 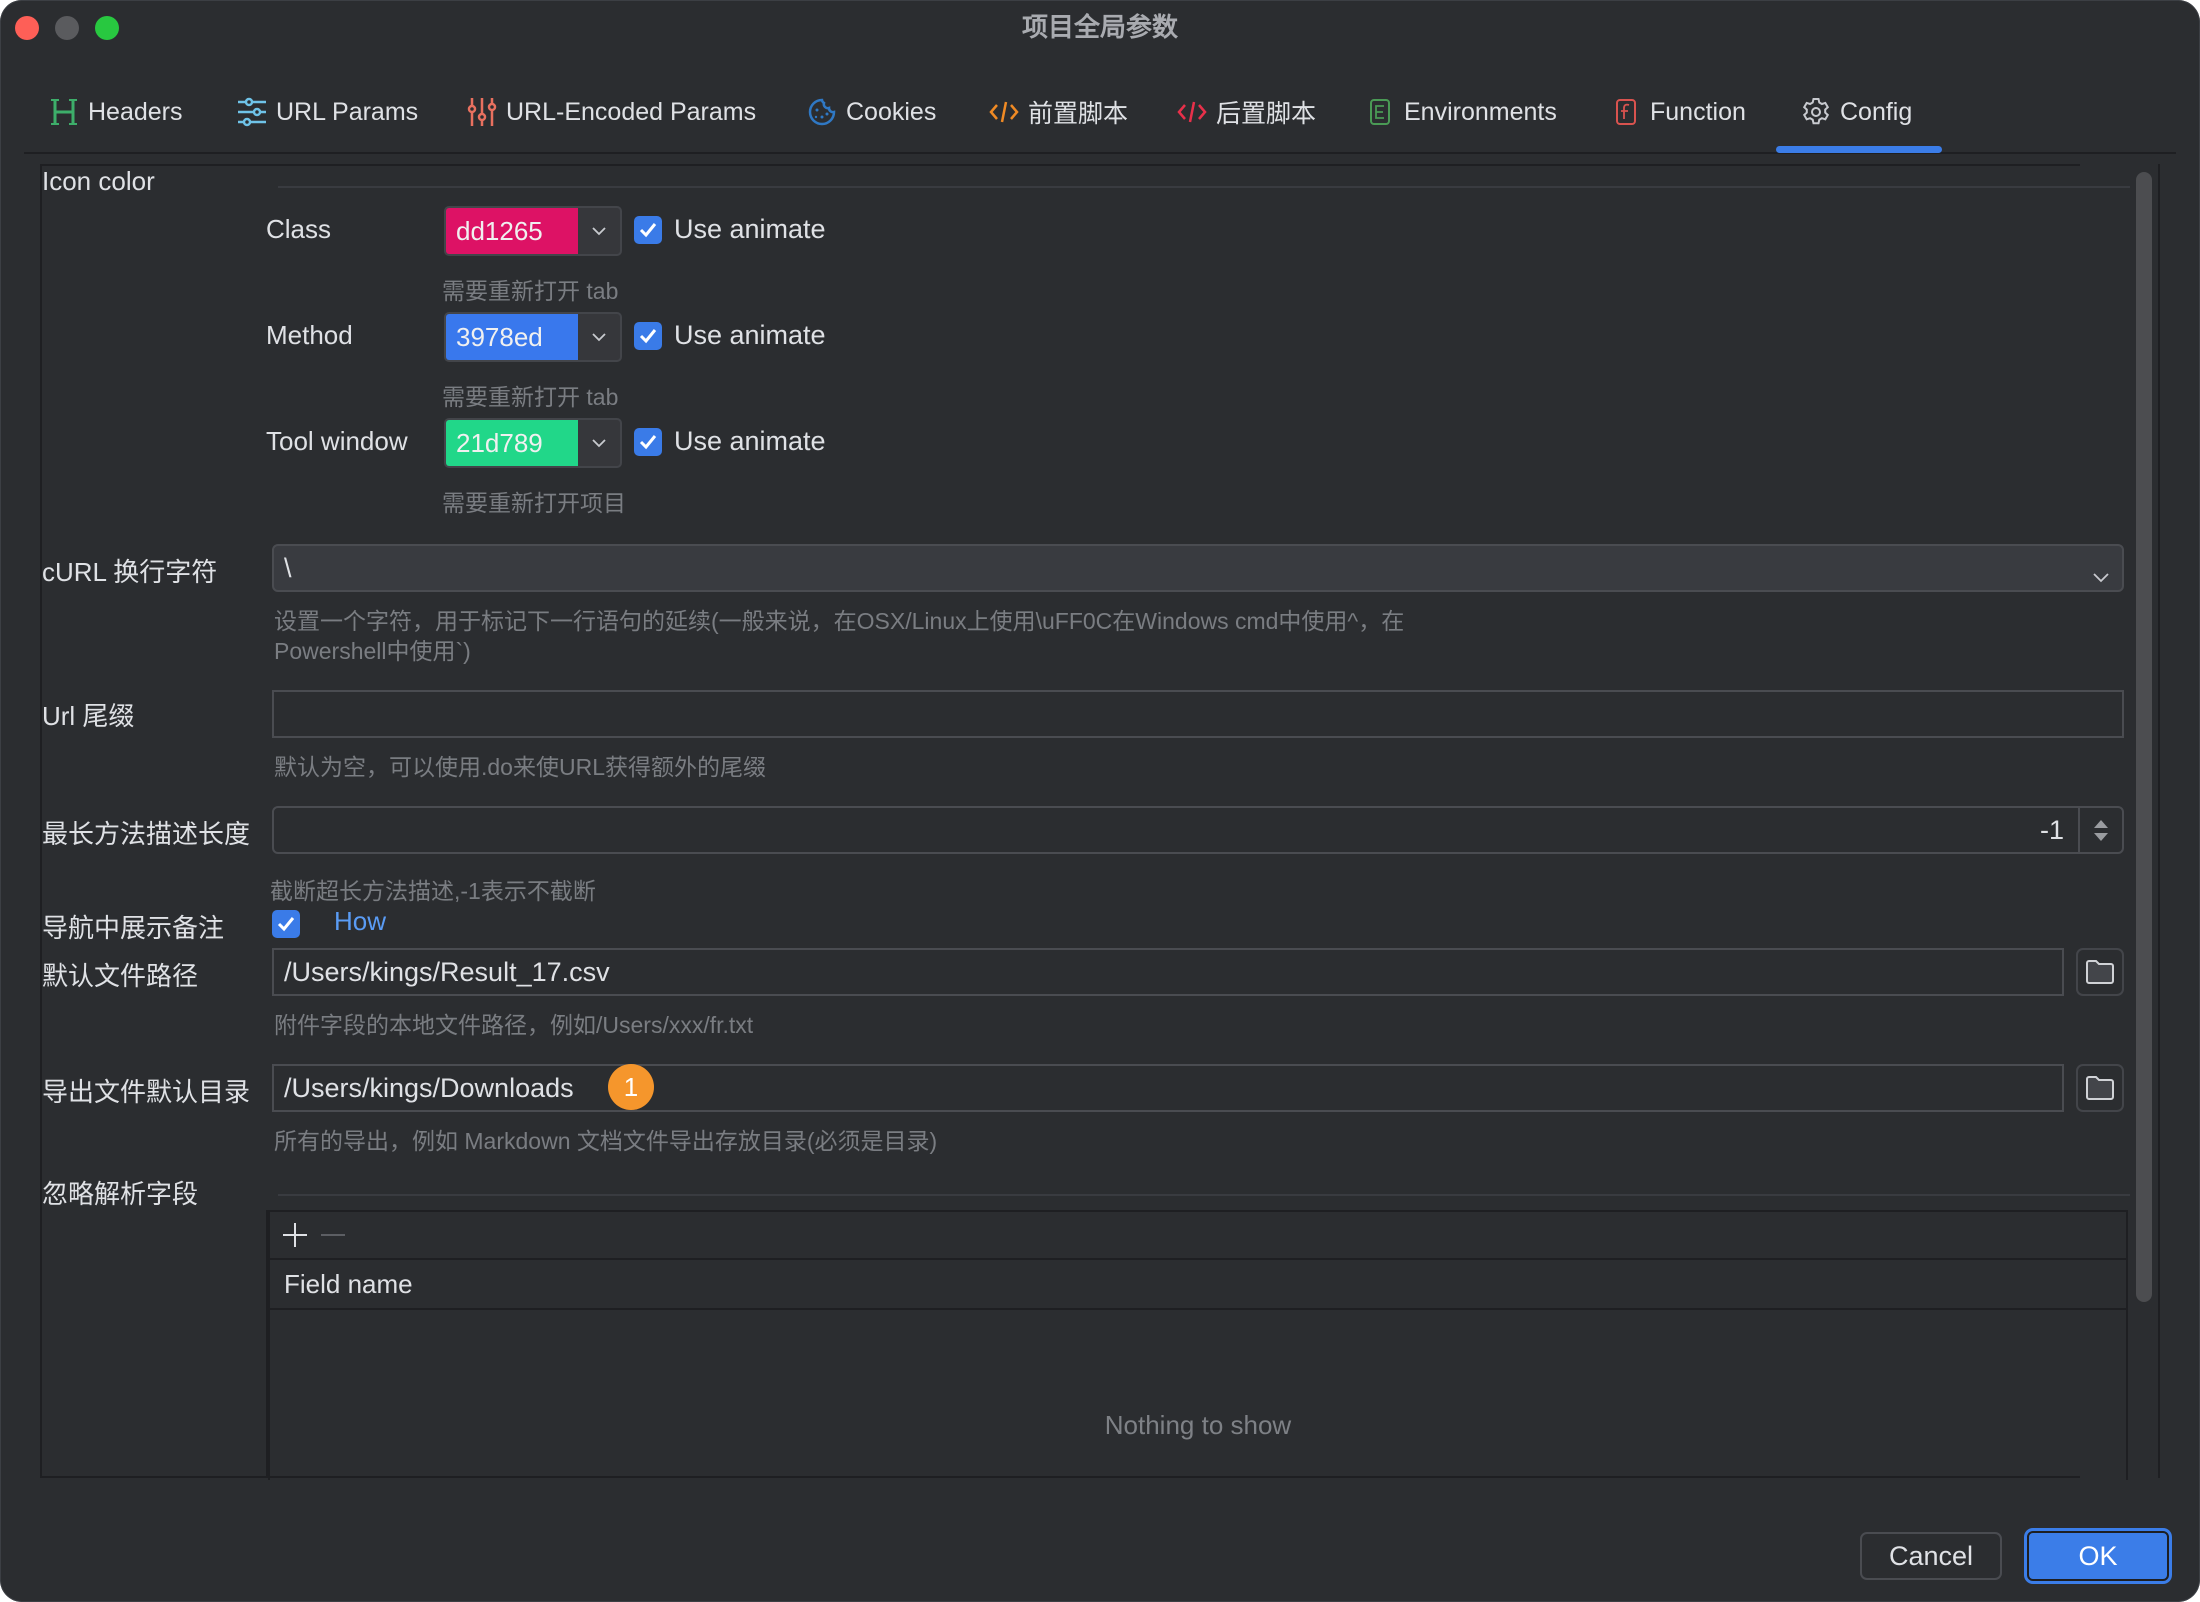 What do you see at coordinates (631, 1087) in the screenshot?
I see `step-badge: 1` at bounding box center [631, 1087].